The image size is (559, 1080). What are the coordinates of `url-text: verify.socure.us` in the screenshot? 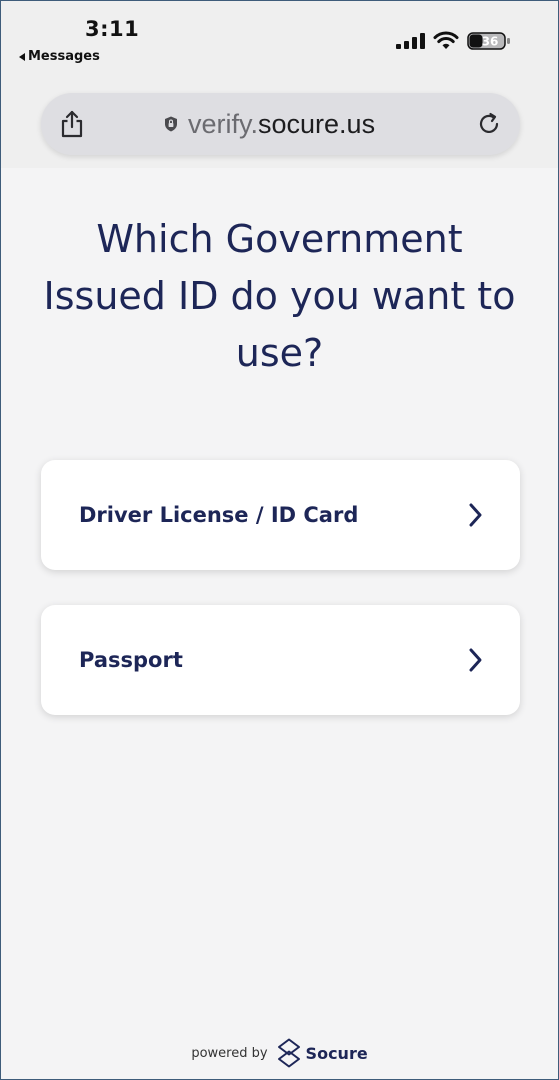 It's located at (281, 124).